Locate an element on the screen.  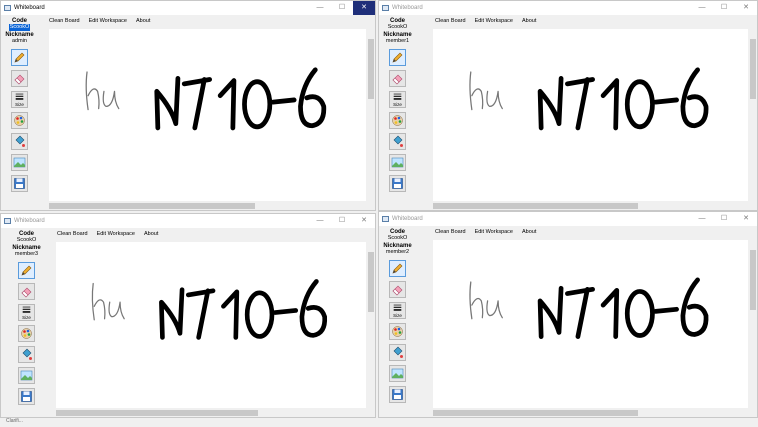
eraser-icon is located at coordinates (397, 290).